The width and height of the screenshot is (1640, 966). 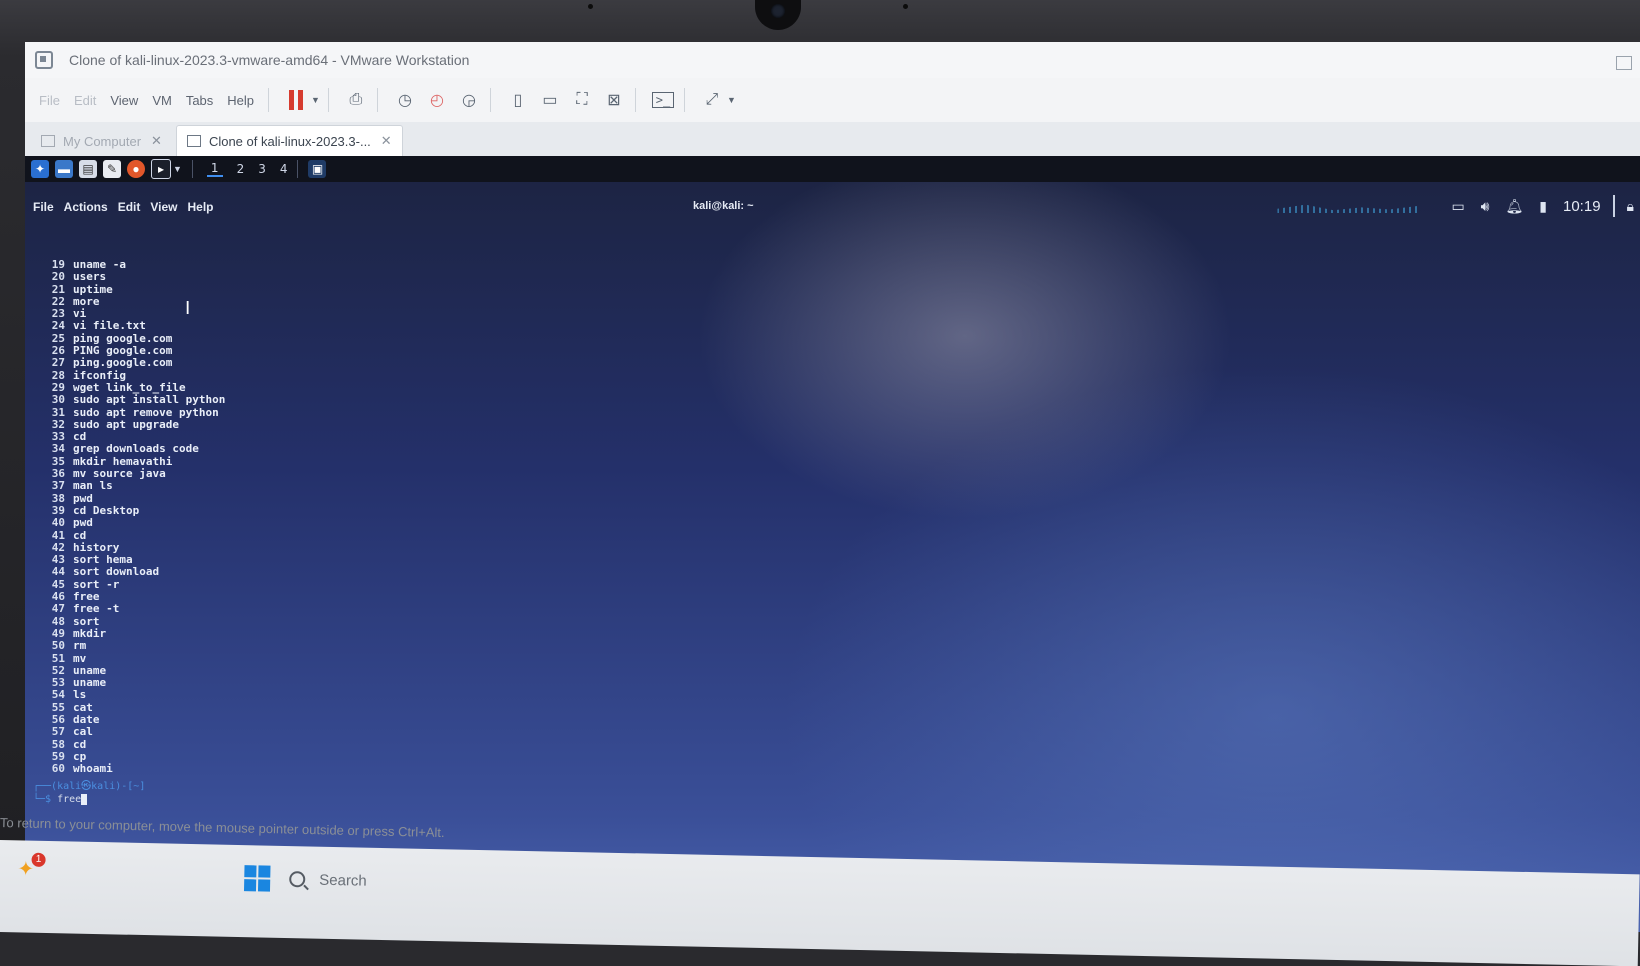 What do you see at coordinates (518, 100) in the screenshot?
I see `show-library-button: ▯` at bounding box center [518, 100].